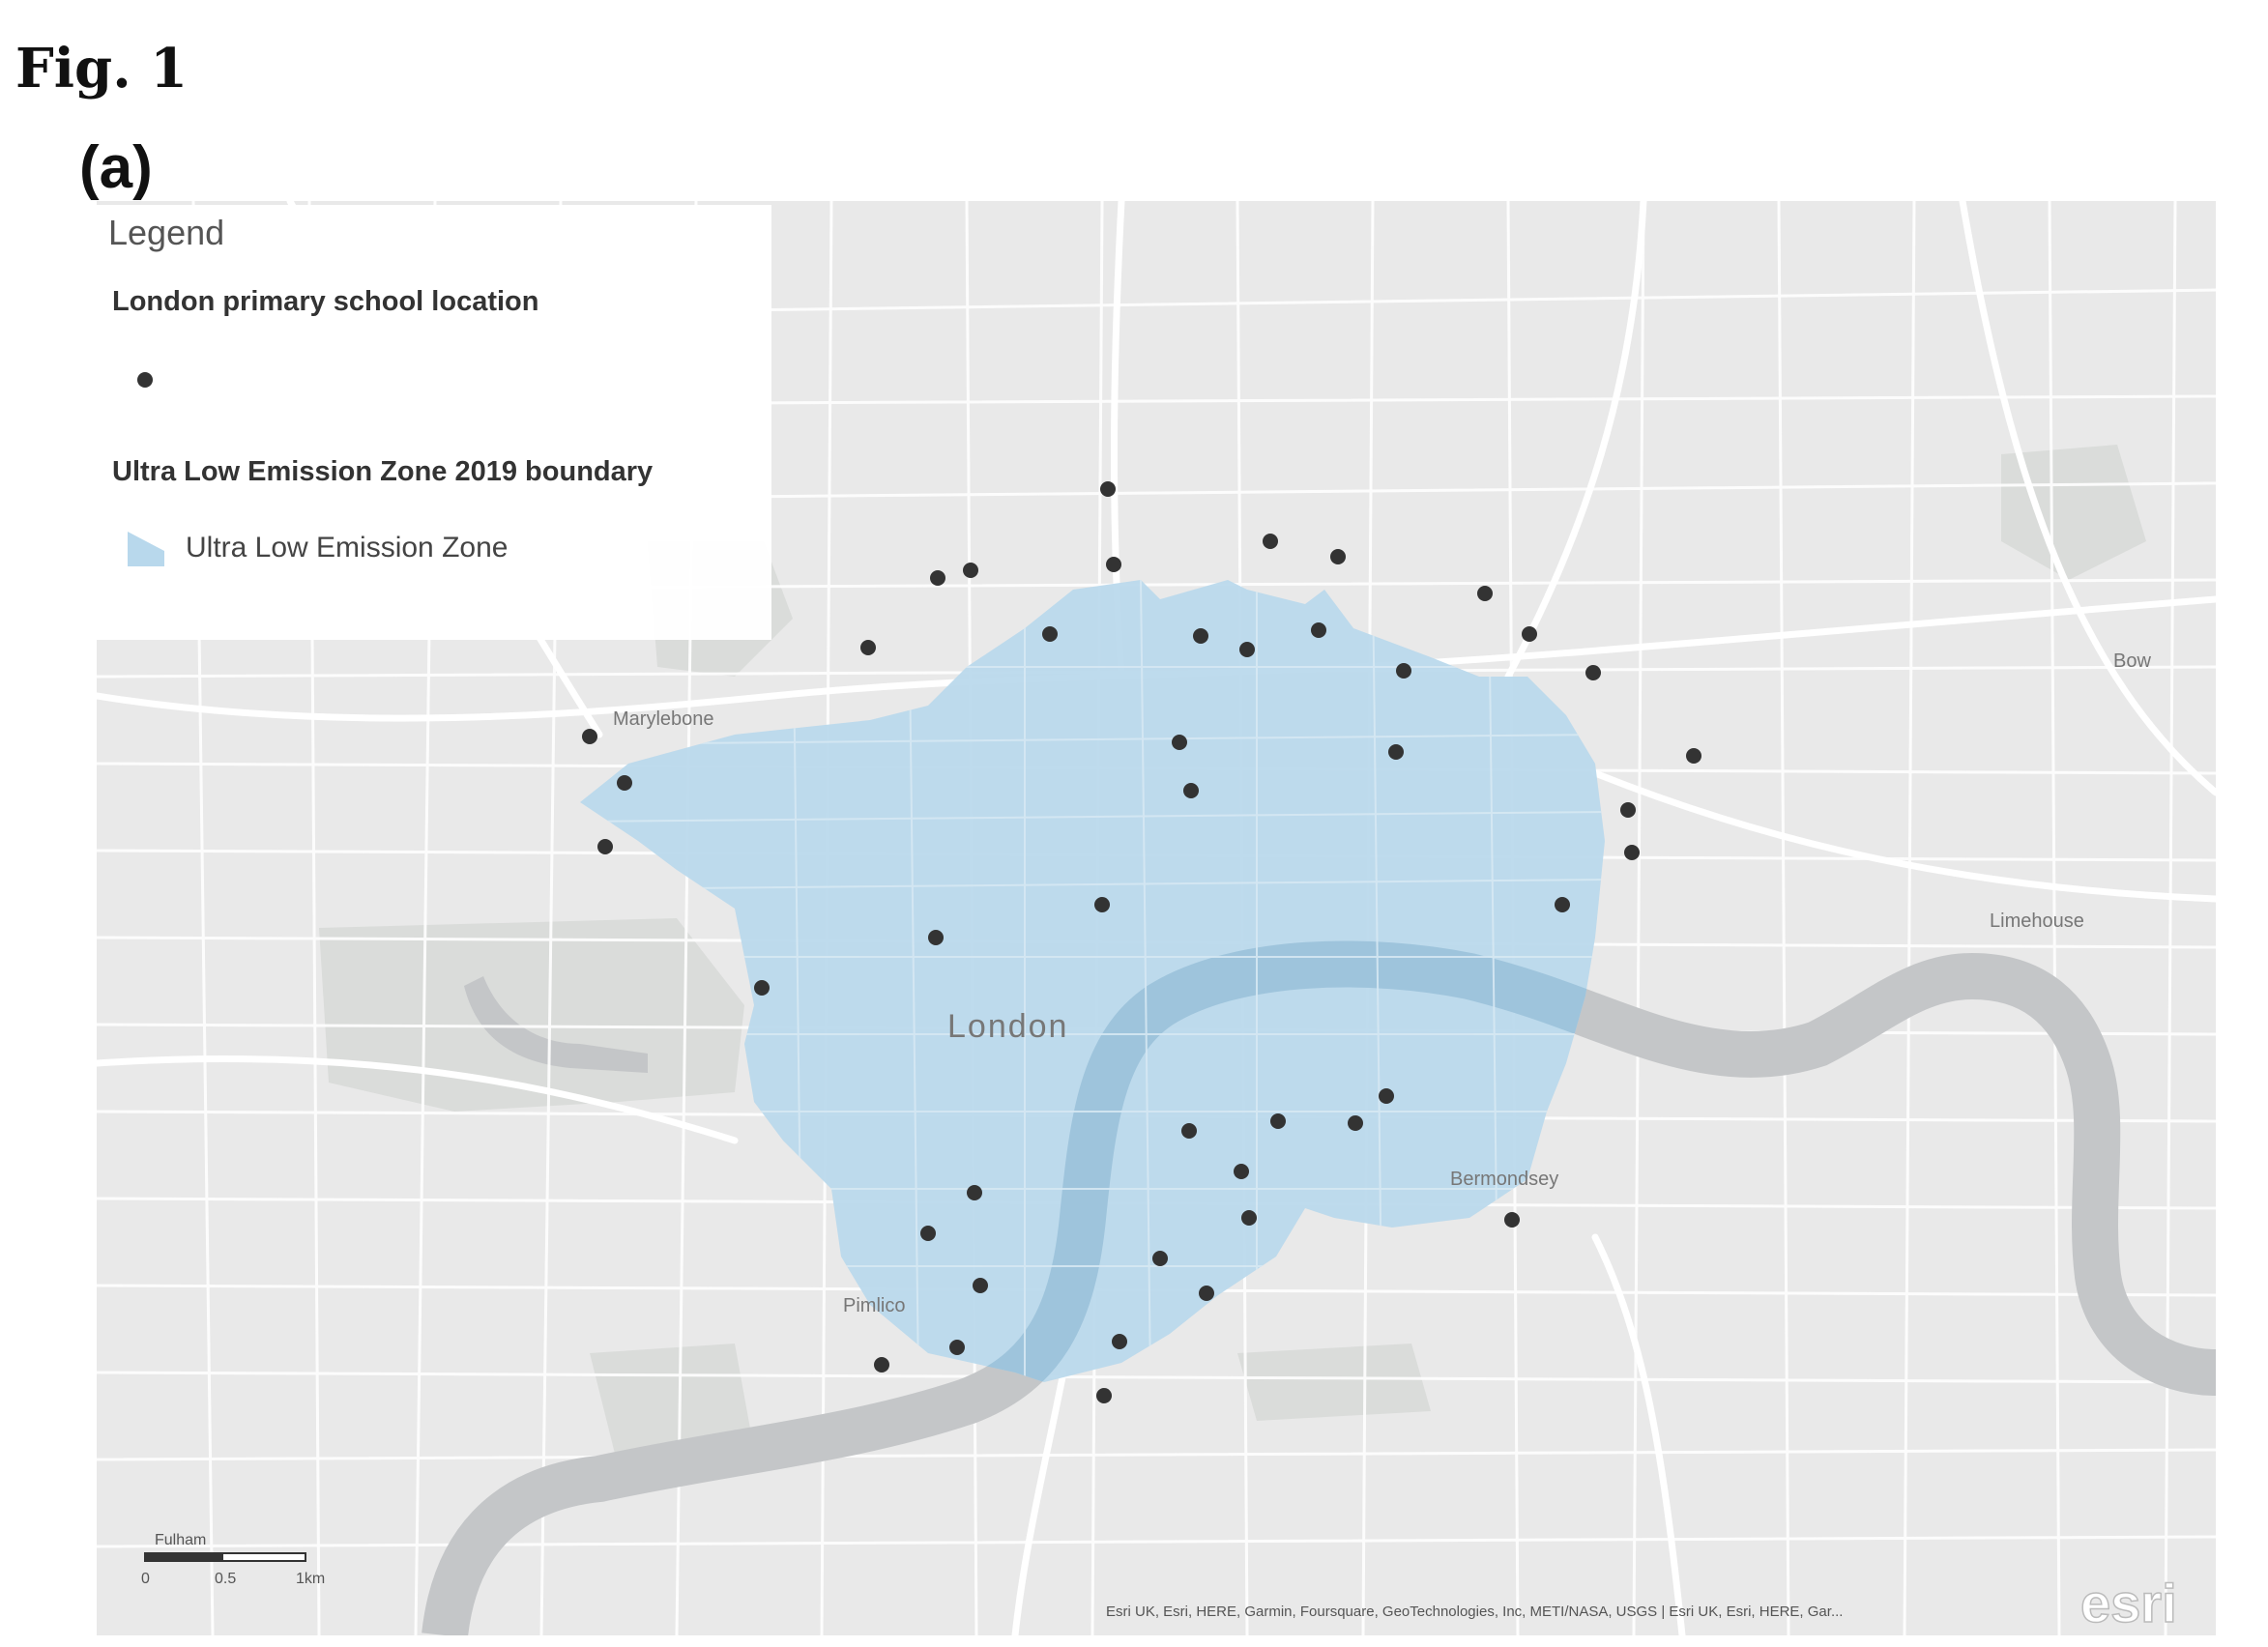  I want to click on scale-tick-0: 0, so click(145, 1579).